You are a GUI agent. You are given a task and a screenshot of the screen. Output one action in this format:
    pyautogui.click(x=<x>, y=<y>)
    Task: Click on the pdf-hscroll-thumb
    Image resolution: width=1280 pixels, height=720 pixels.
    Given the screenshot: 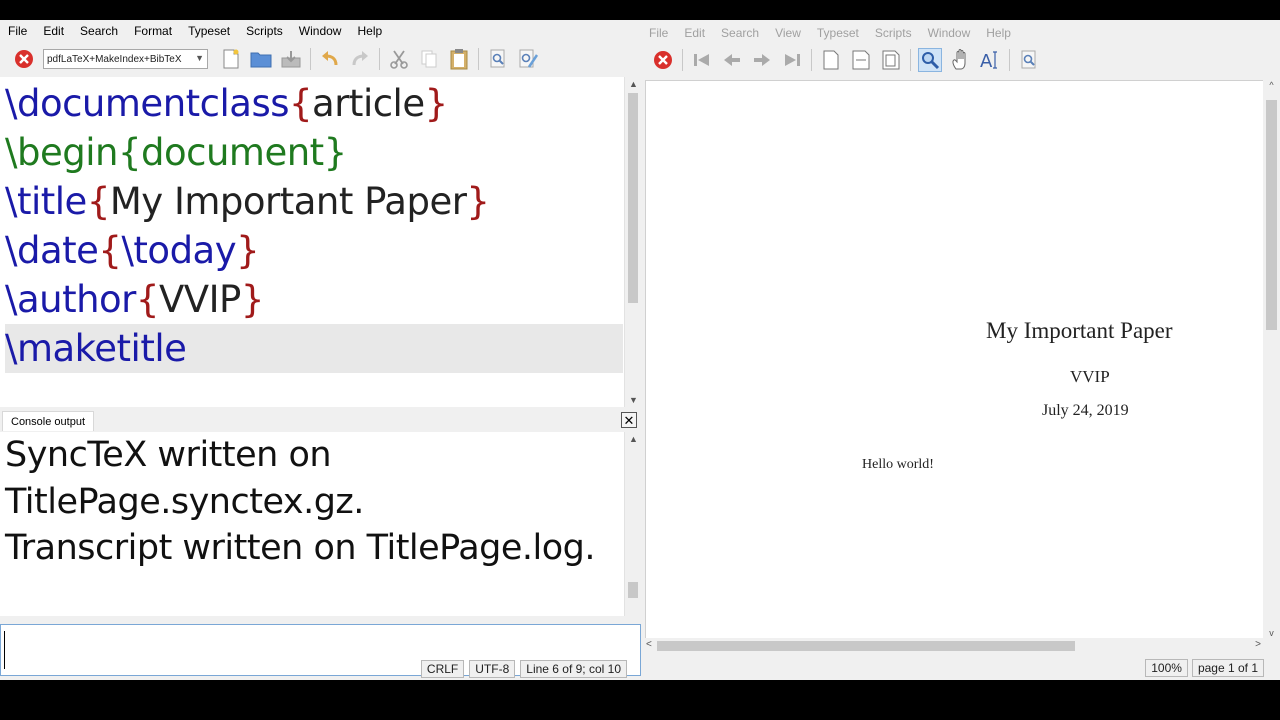 What is the action you would take?
    pyautogui.click(x=866, y=646)
    